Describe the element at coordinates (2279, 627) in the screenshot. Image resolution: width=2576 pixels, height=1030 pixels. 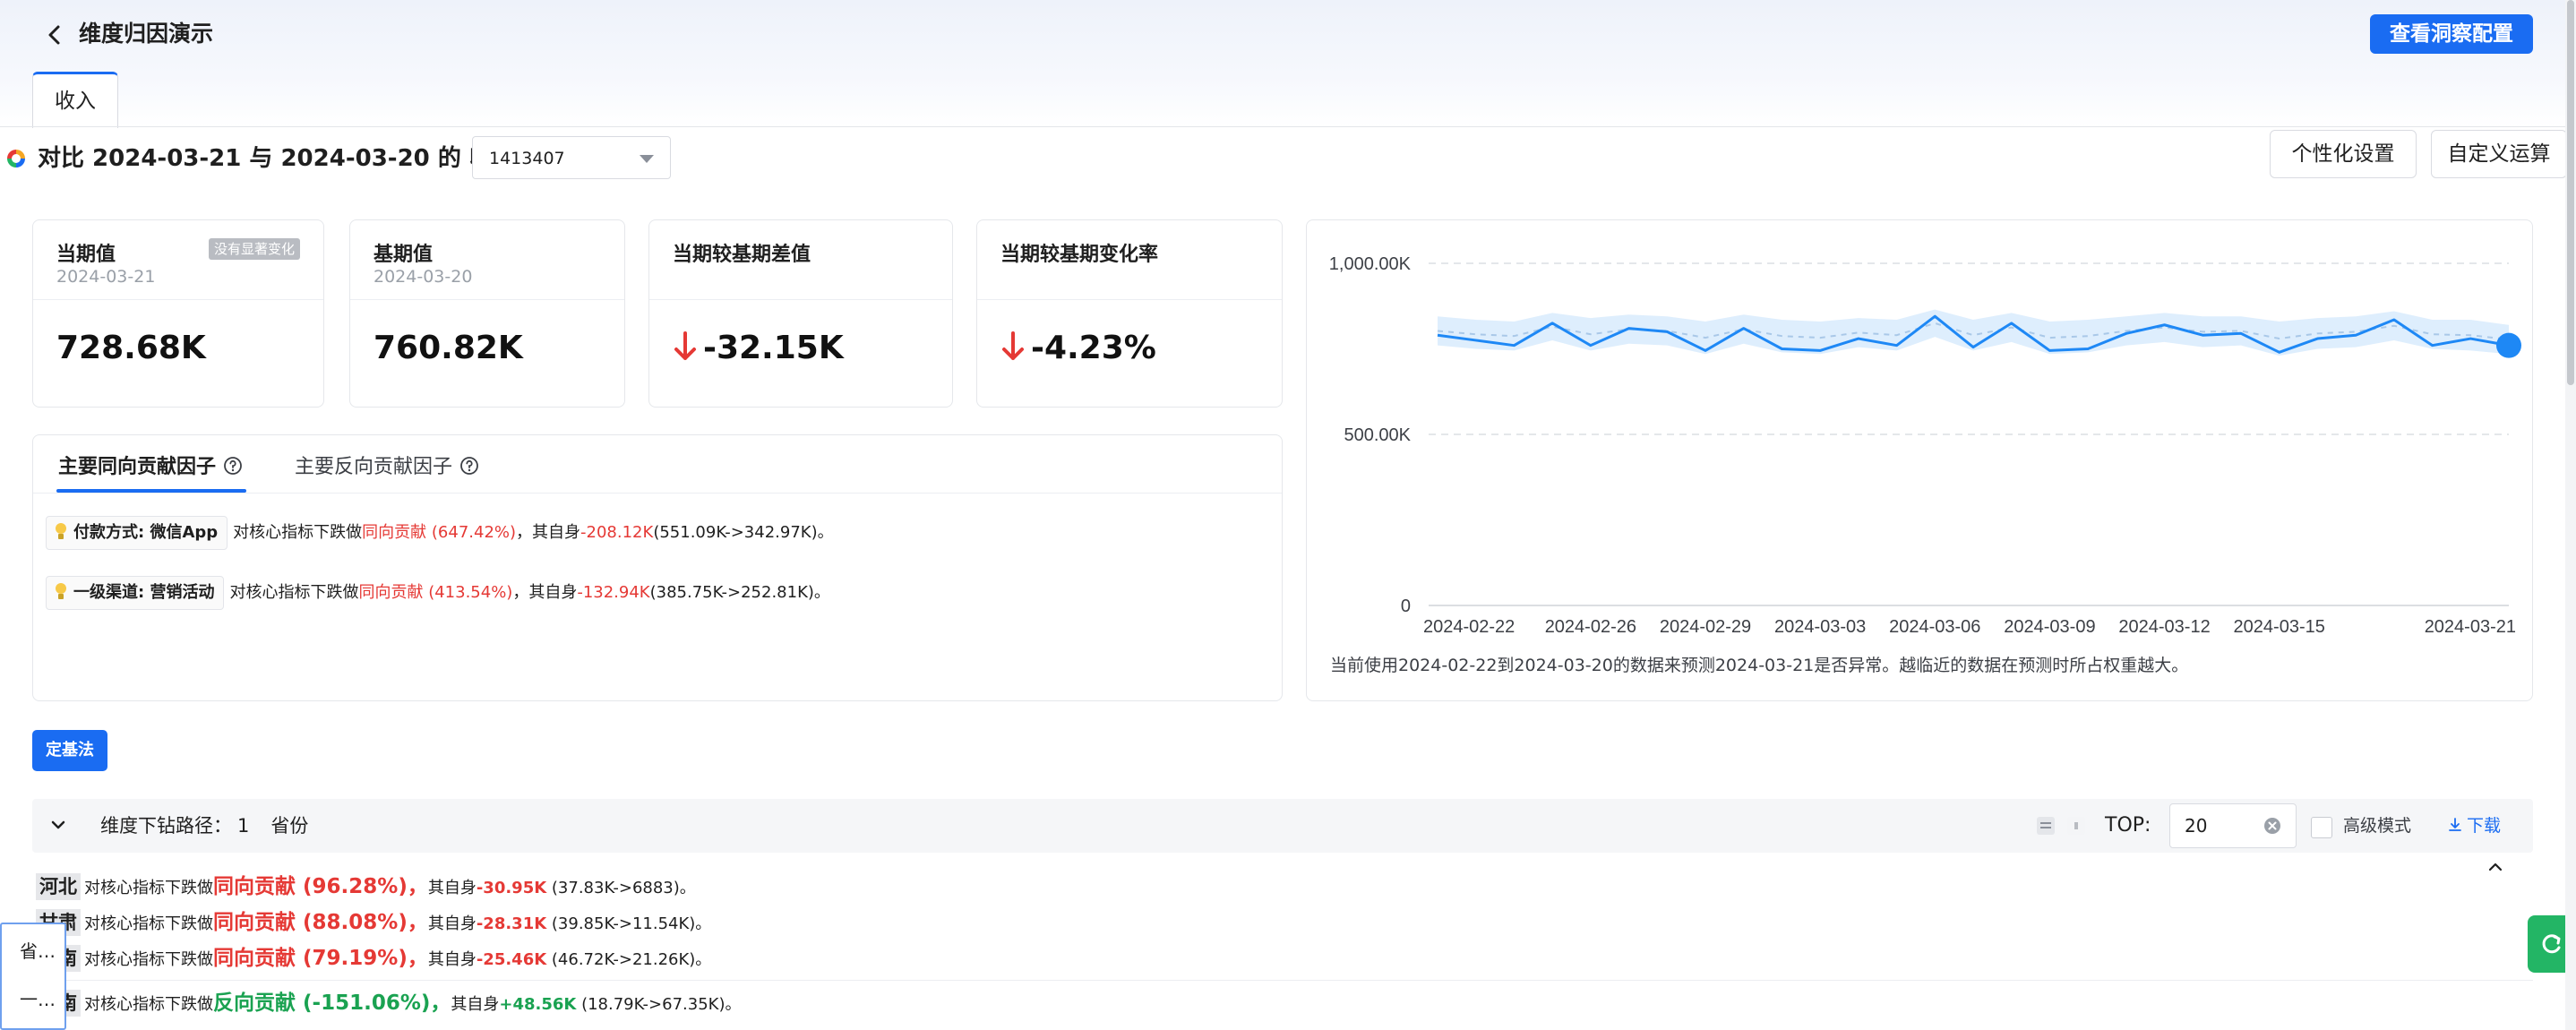
I see `x-tick-label: 2024-03-15` at that location.